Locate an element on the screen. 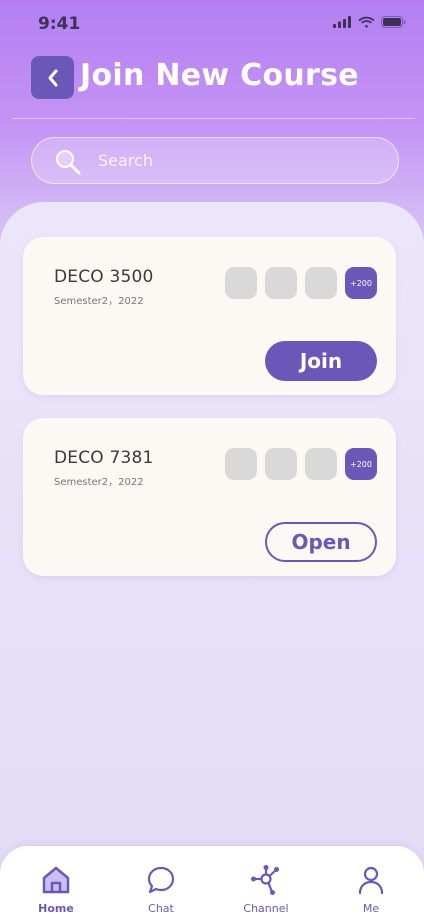 Image resolution: width=424 pixels, height=924 pixels. chevron-left-icon is located at coordinates (52, 77).